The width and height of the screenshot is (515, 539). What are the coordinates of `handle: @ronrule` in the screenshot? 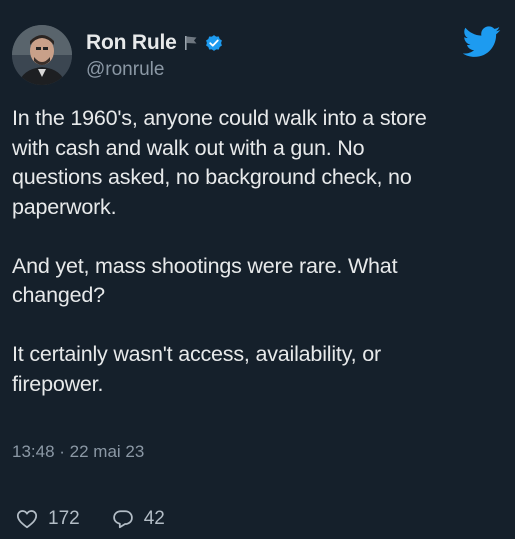 It's located at (155, 70).